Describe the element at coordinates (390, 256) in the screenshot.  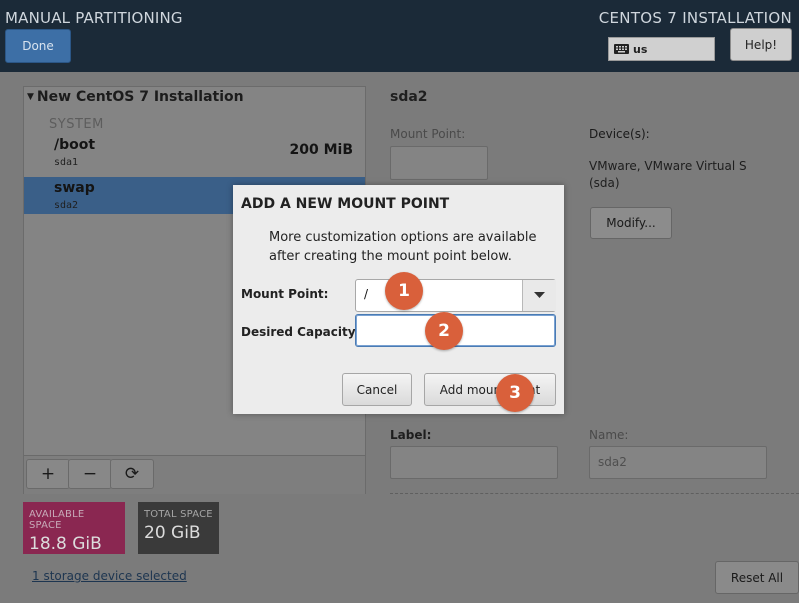
I see `dialog-message-line2: after creating the mount point below.` at that location.